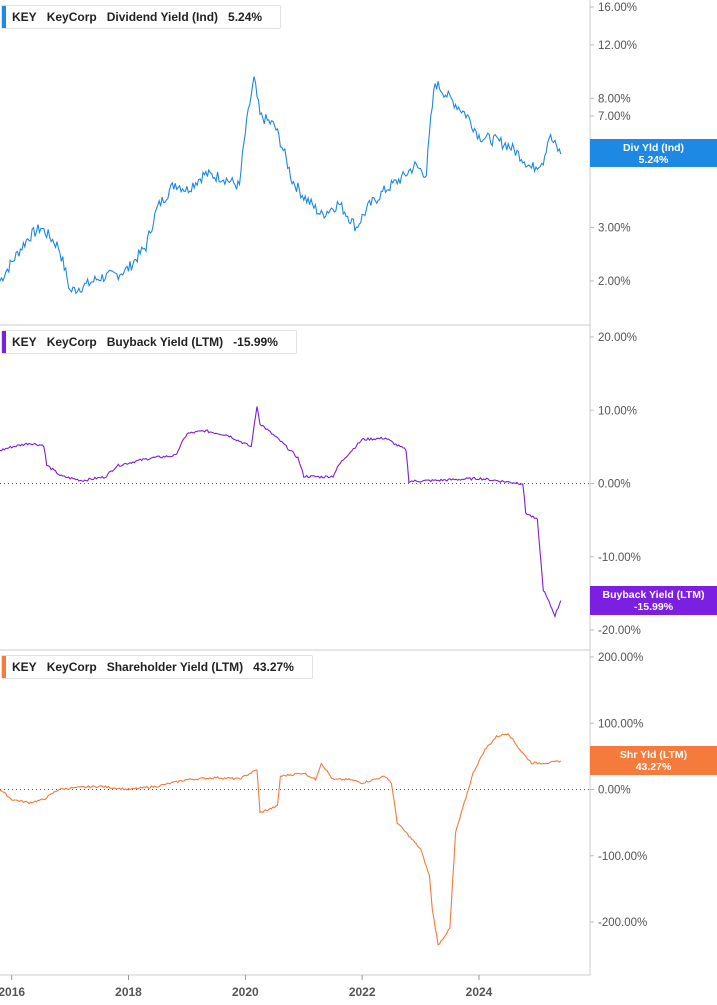 The image size is (717, 1005). What do you see at coordinates (653, 607) in the screenshot?
I see `tag-value: -15.99%` at bounding box center [653, 607].